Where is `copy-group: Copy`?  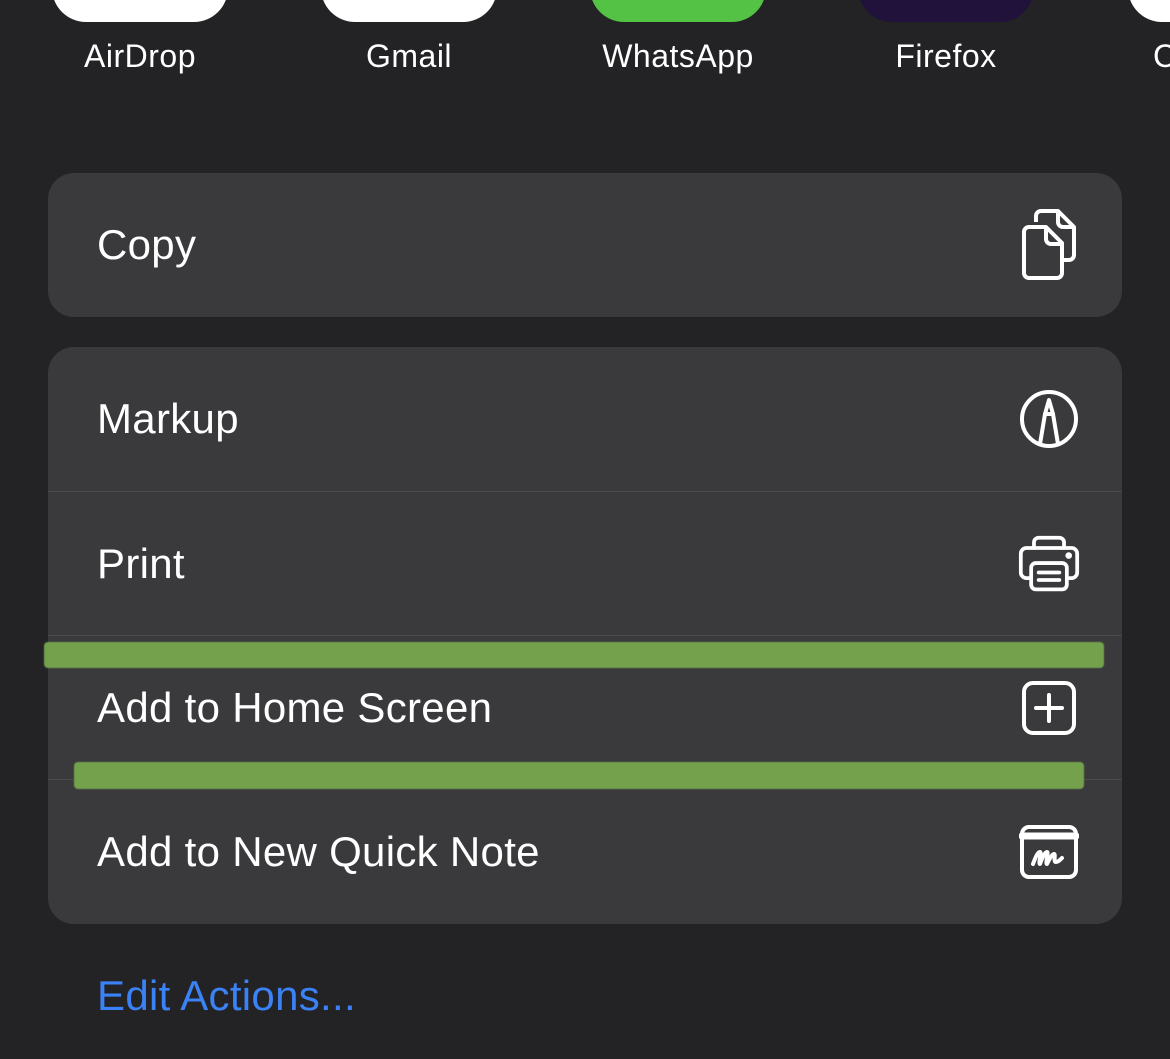 copy-group: Copy is located at coordinates (585, 245).